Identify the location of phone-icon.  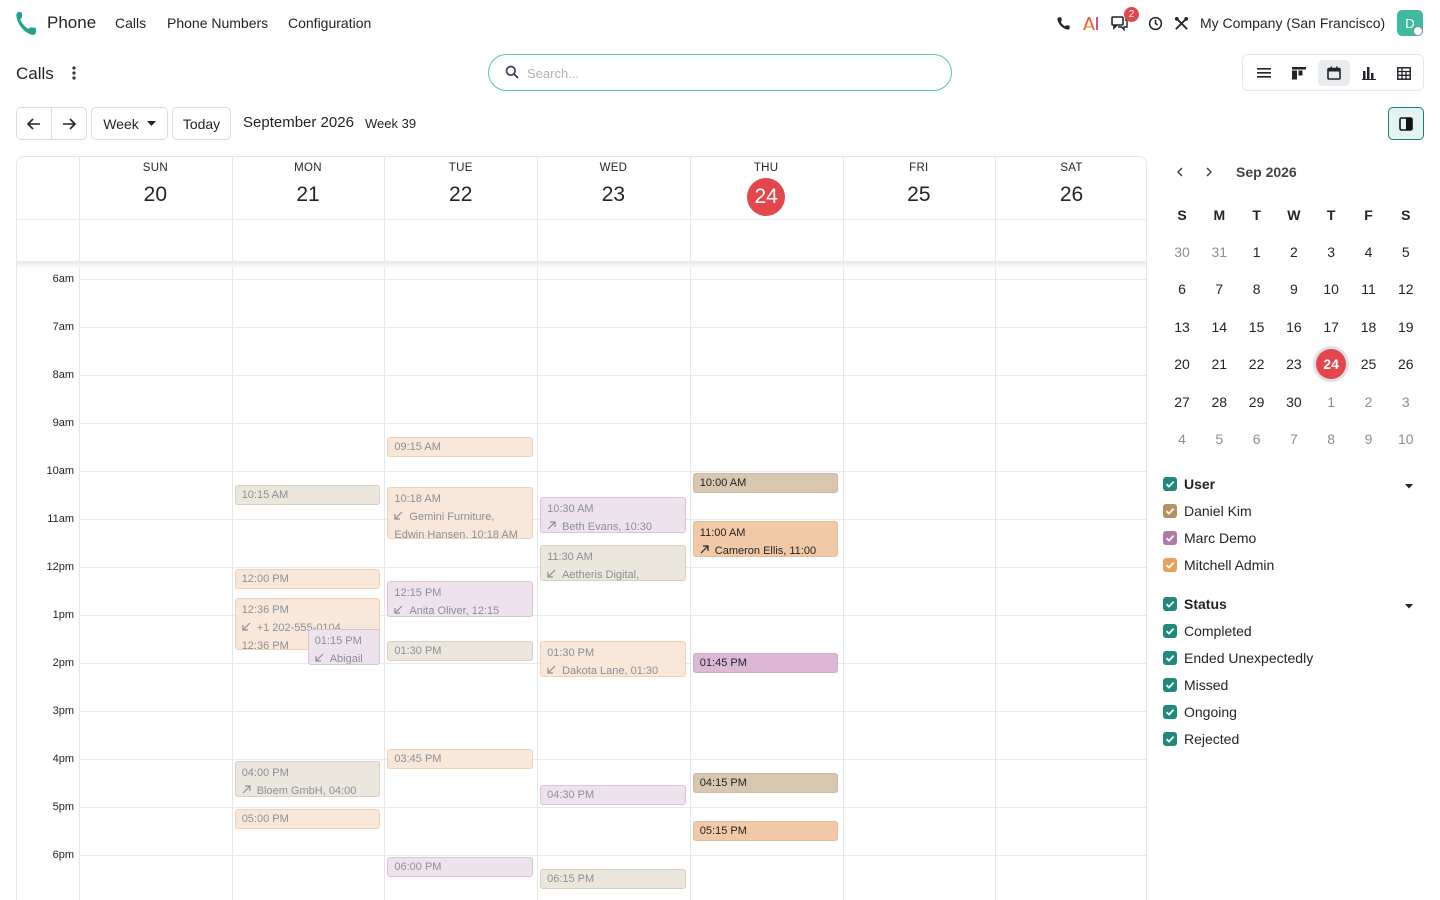
(1063, 23).